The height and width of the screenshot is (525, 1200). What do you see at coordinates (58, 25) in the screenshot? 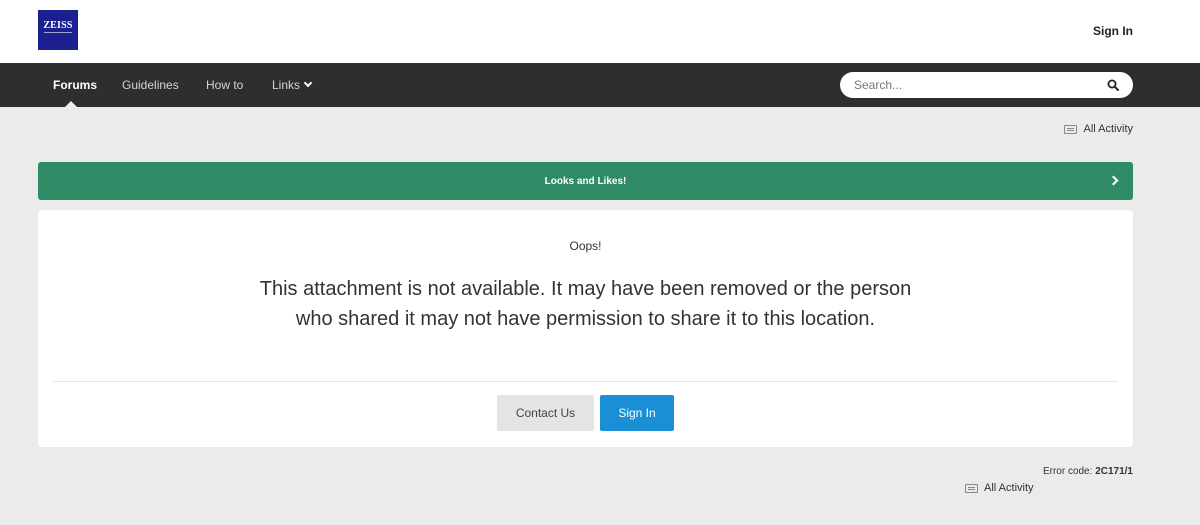
I see `logo-text: ZEISS` at bounding box center [58, 25].